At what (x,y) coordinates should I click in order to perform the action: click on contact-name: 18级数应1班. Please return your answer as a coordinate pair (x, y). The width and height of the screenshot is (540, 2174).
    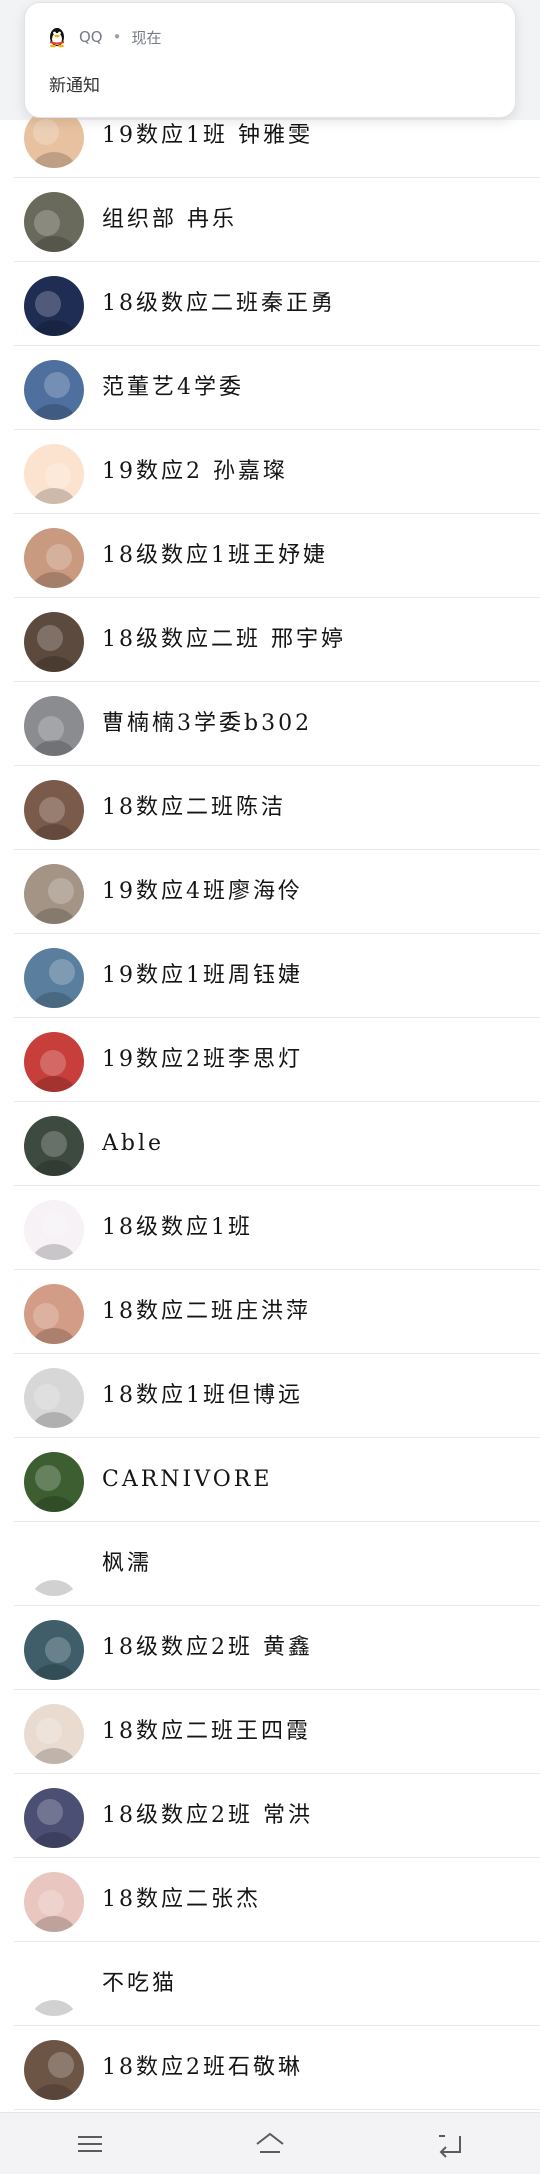
    Looking at the image, I should click on (177, 1227).